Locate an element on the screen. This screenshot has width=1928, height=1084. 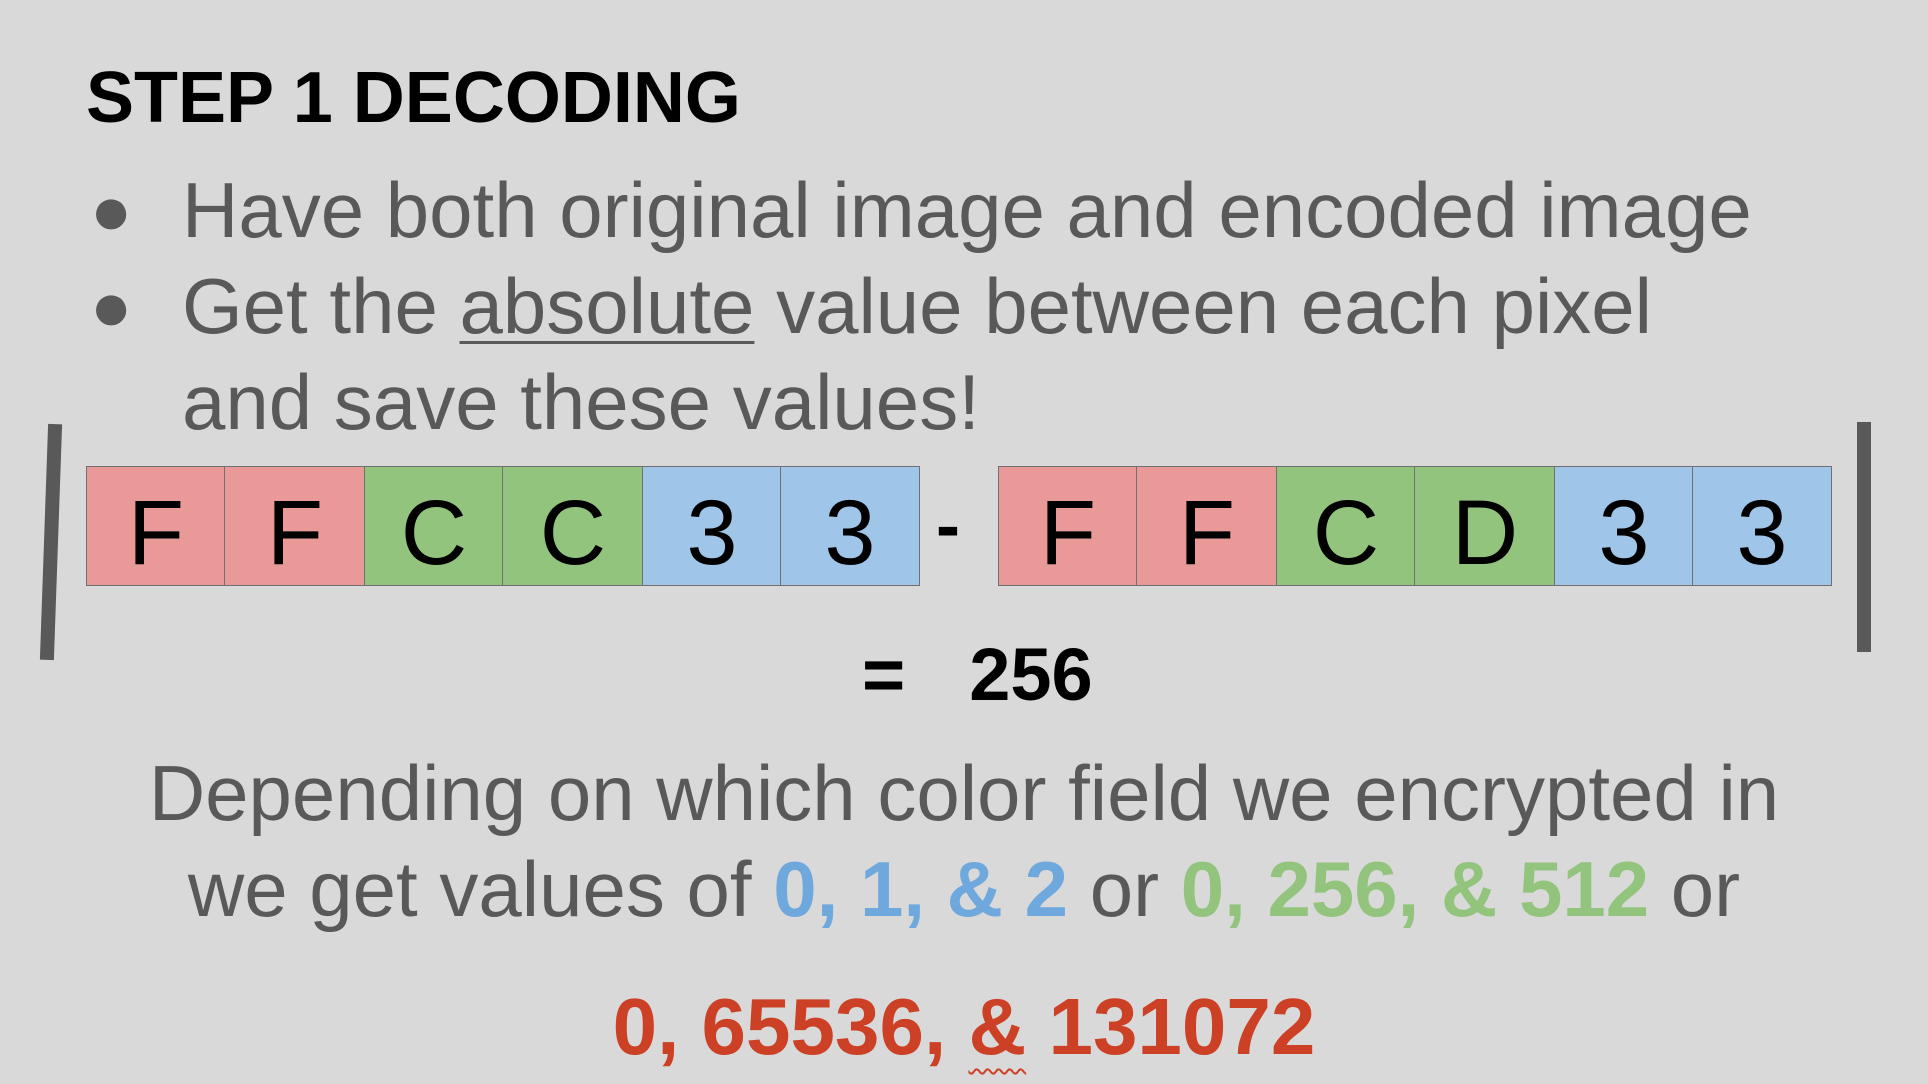
hex-group-original: F F C C 3 3 is located at coordinates (503, 527).